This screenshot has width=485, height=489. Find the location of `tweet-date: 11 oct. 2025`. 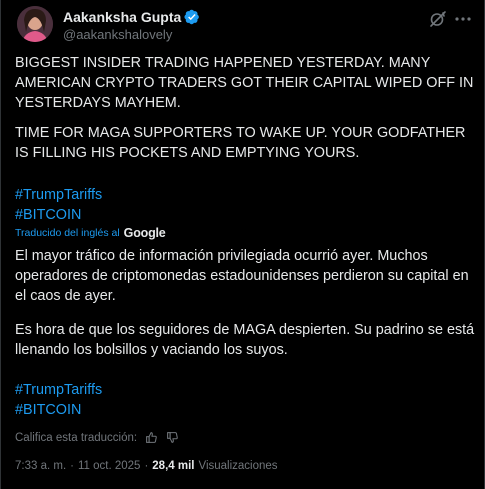

tweet-date: 11 oct. 2025 is located at coordinates (109, 466).